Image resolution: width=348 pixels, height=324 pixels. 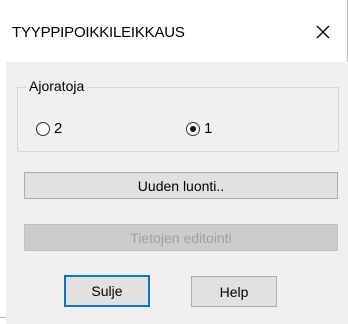 I want to click on close-button, so click(x=323, y=32).